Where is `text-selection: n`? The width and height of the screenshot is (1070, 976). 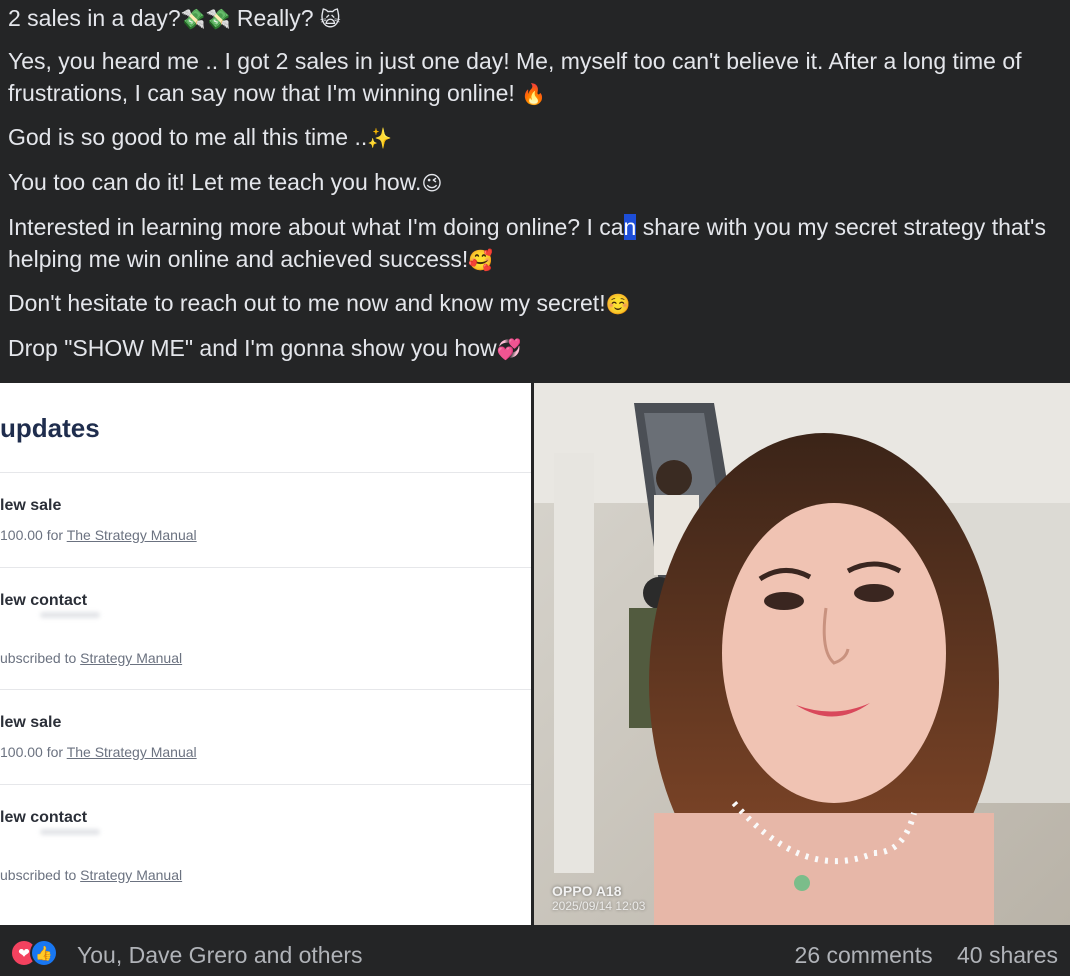
text-selection: n is located at coordinates (630, 227).